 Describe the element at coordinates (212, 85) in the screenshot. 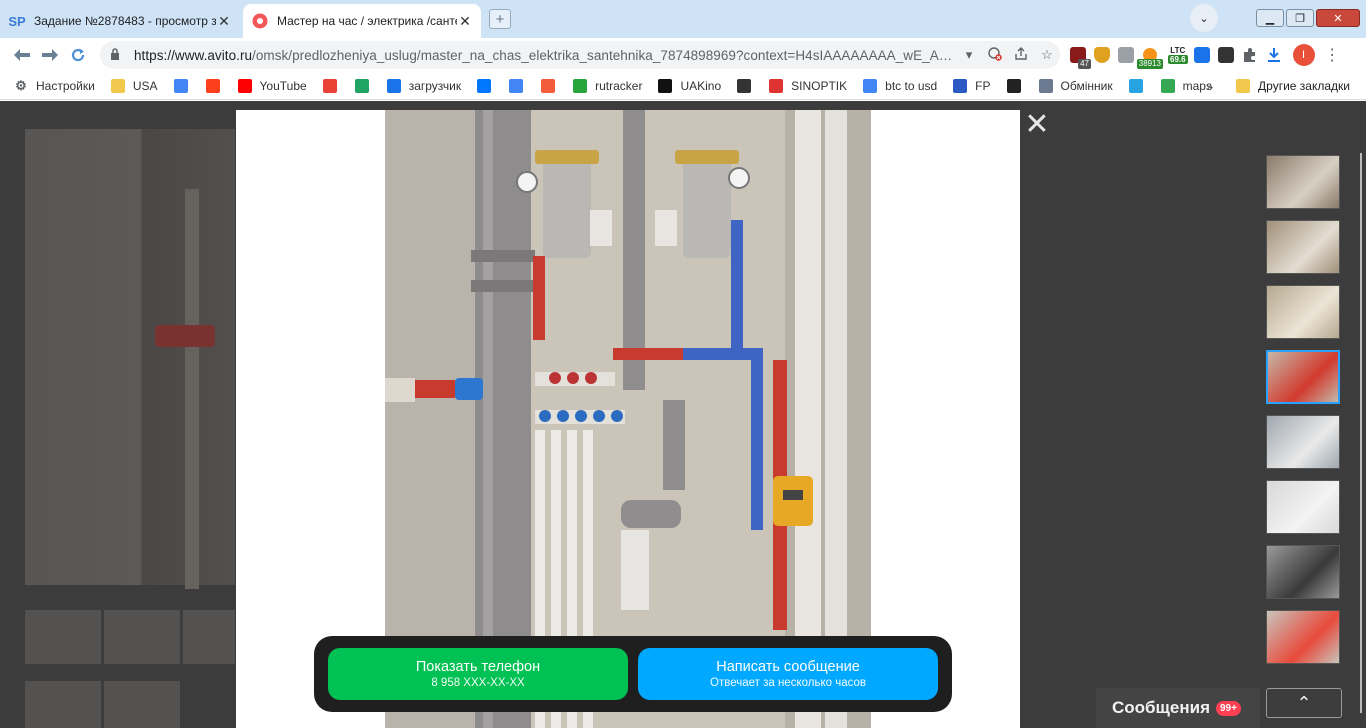

I see `yandex-icon` at that location.